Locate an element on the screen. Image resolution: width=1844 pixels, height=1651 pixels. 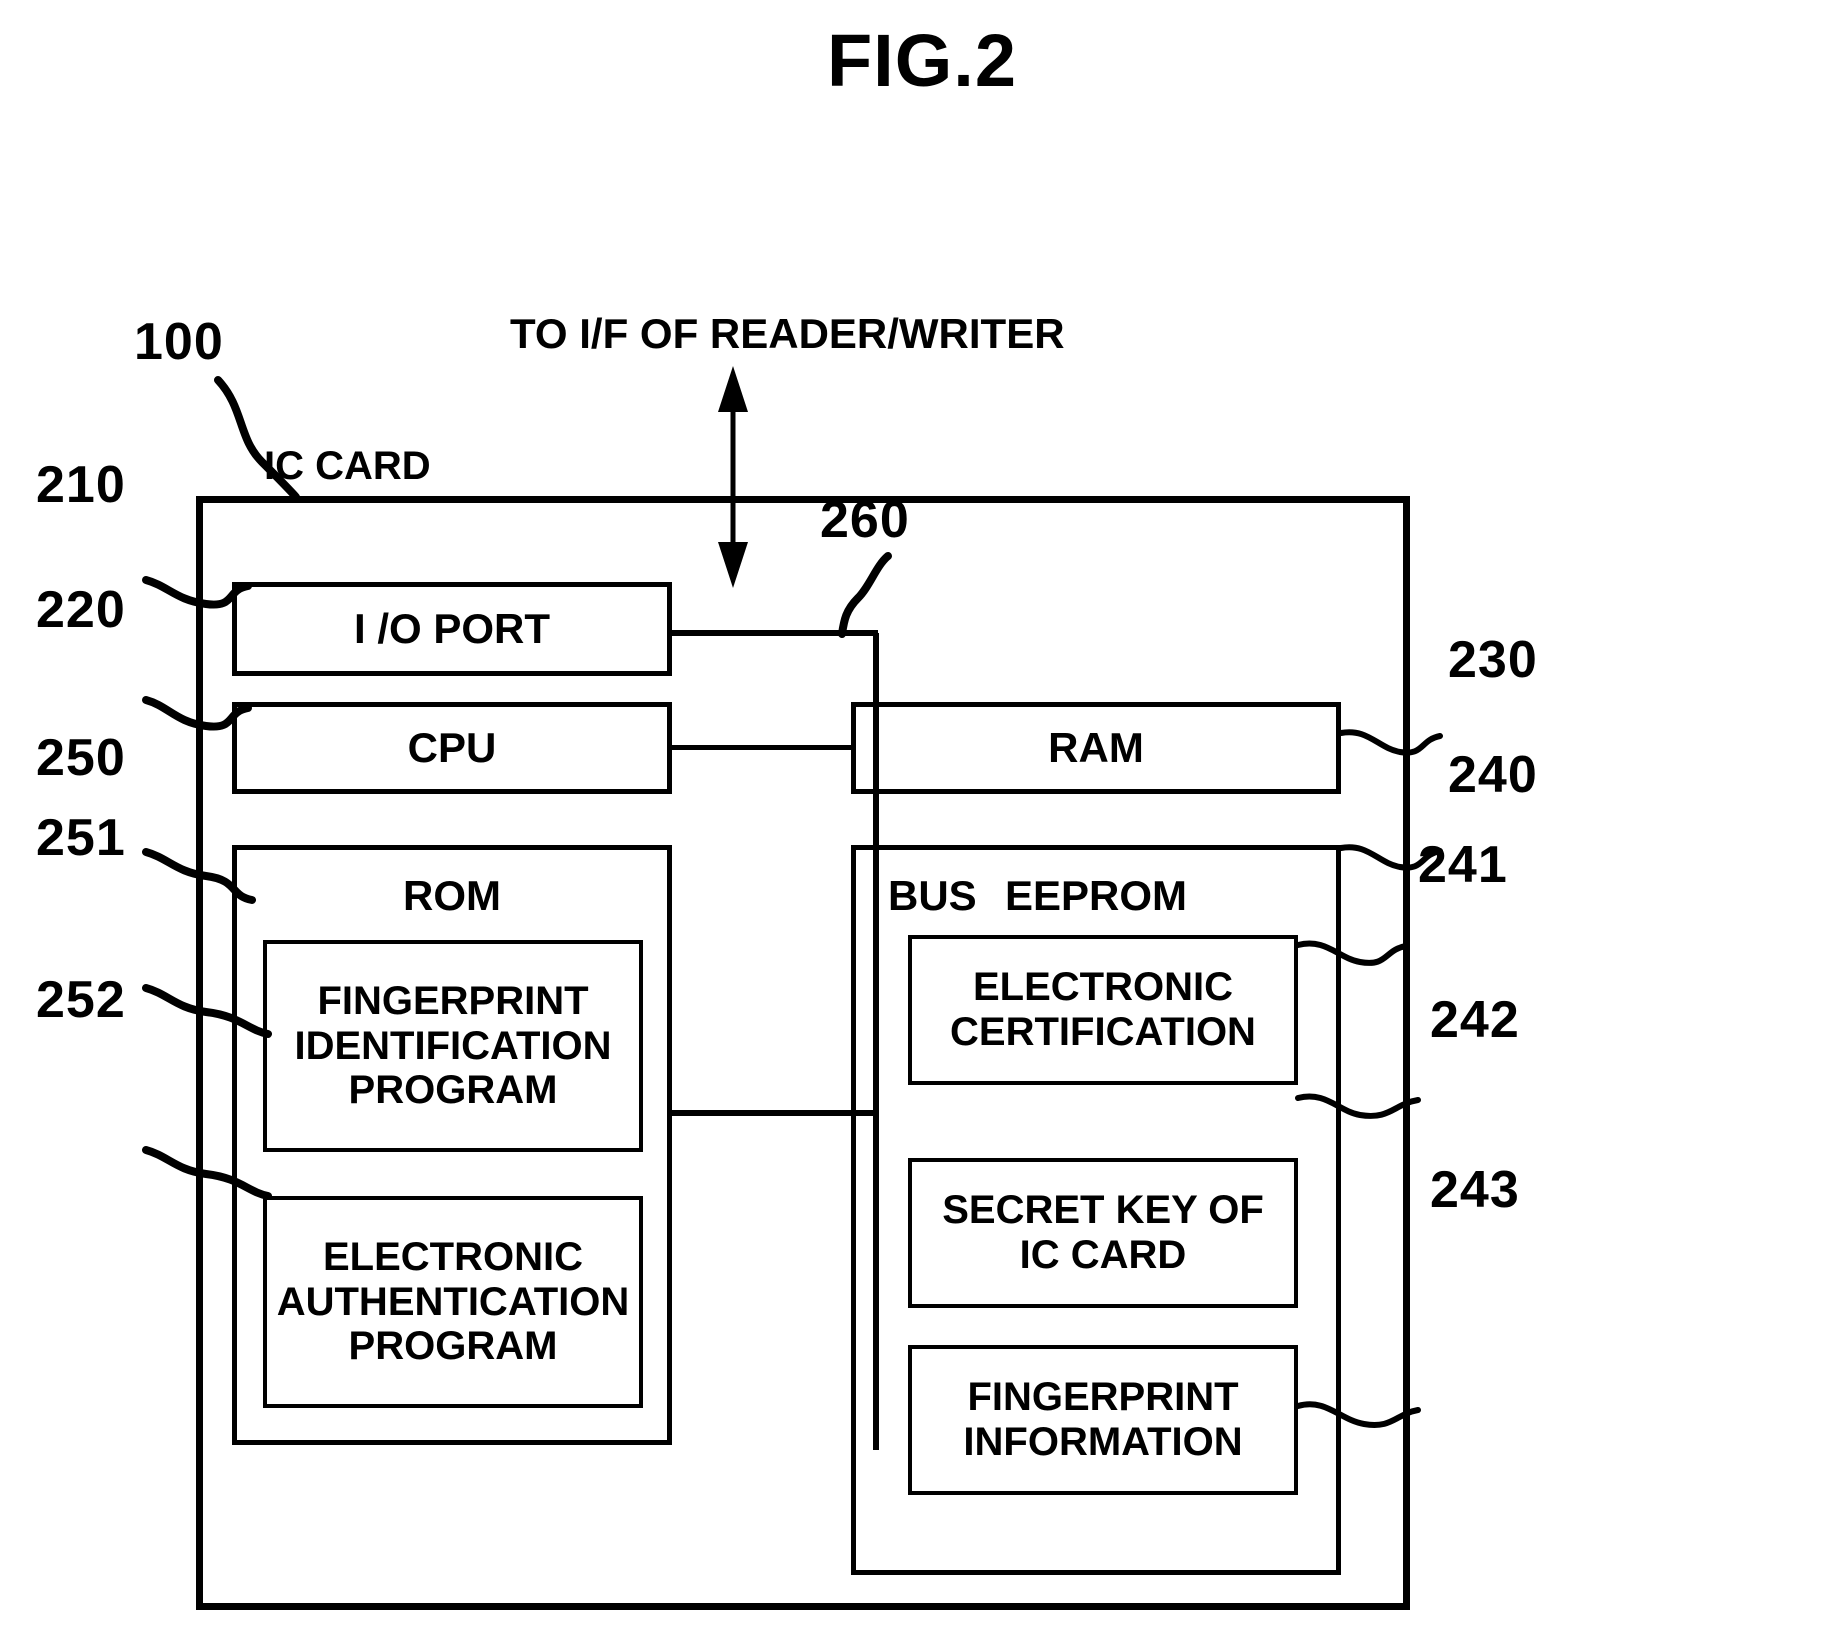
eeprom-item-line1: FINGERPRINT is located at coordinates (1103, 1397).